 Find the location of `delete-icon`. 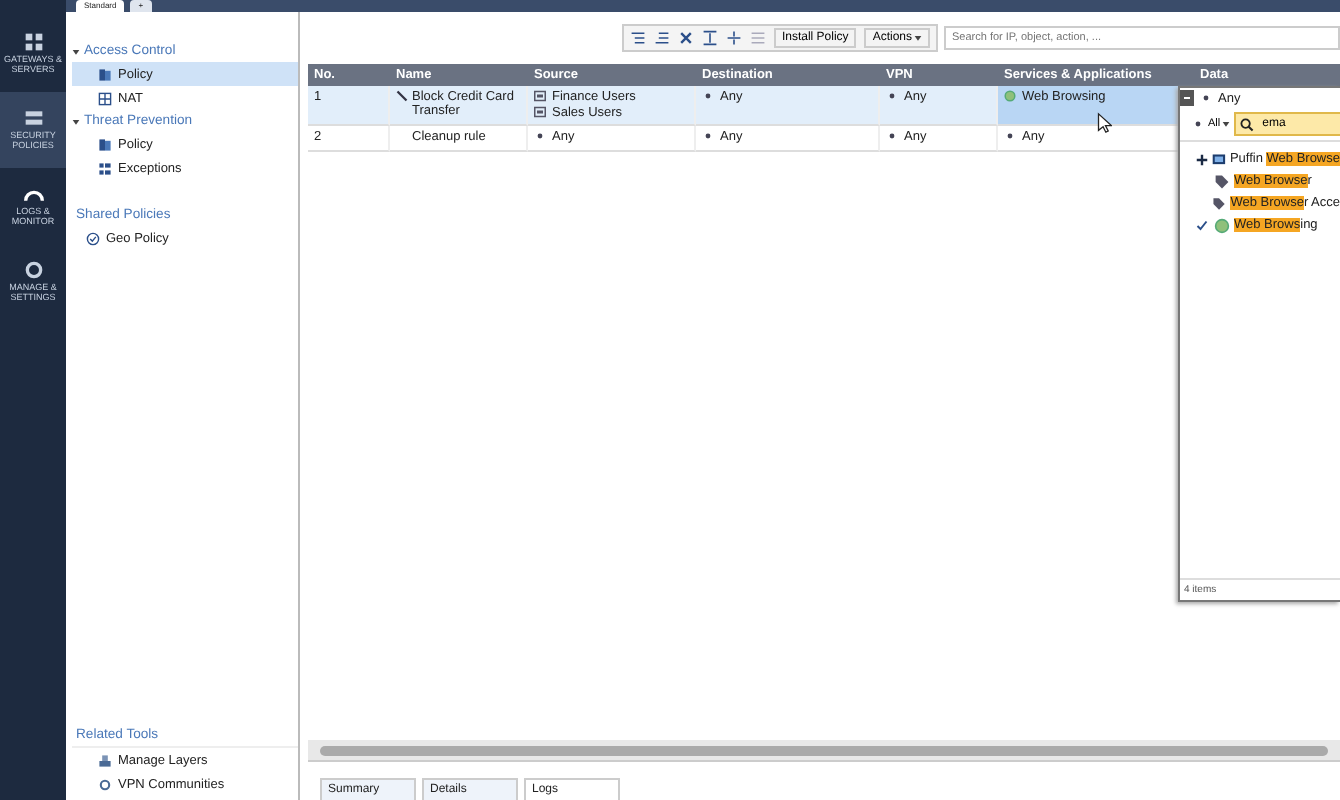

delete-icon is located at coordinates (685, 38).